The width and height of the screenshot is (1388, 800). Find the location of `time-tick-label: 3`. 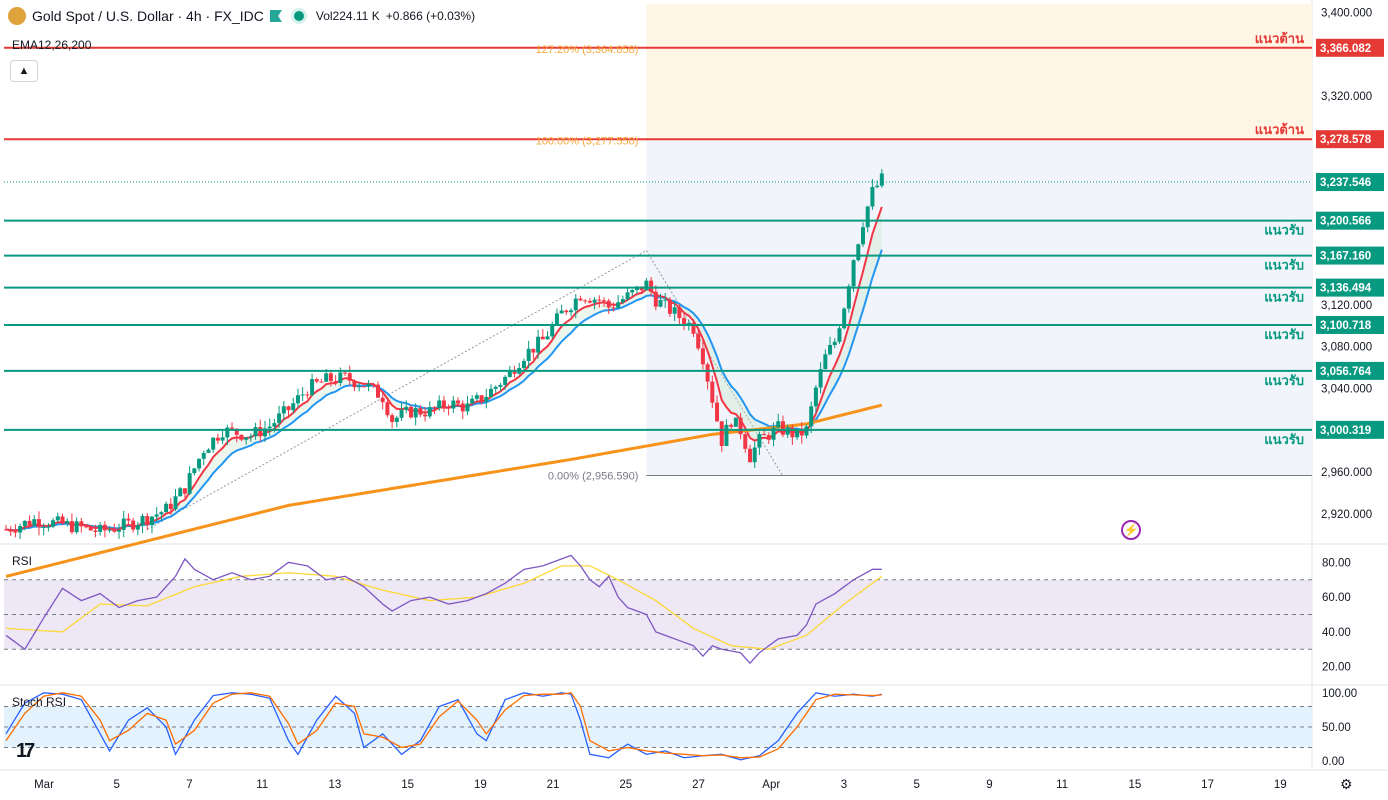

time-tick-label: 3 is located at coordinates (844, 785).